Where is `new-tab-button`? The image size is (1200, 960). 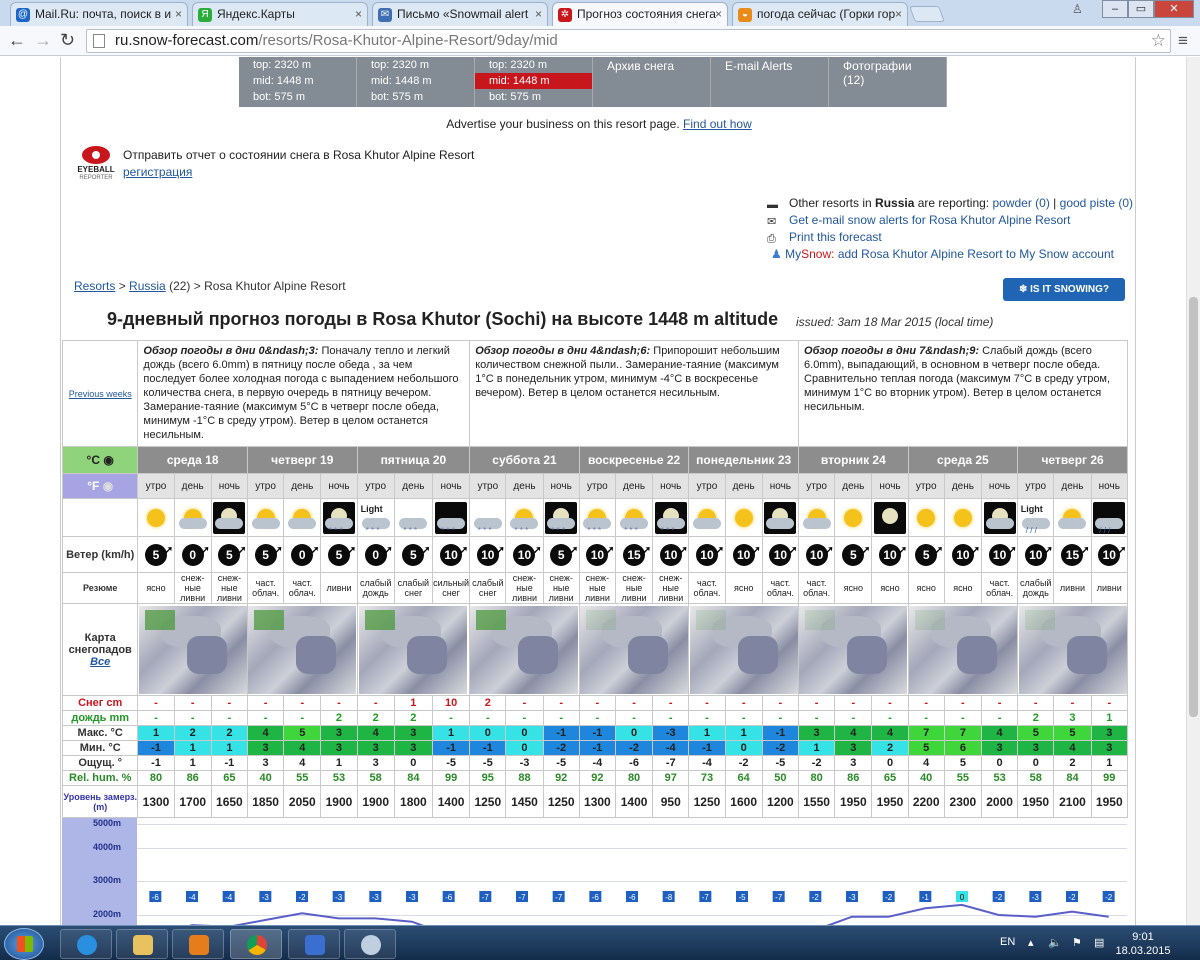
new-tab-button is located at coordinates (927, 14).